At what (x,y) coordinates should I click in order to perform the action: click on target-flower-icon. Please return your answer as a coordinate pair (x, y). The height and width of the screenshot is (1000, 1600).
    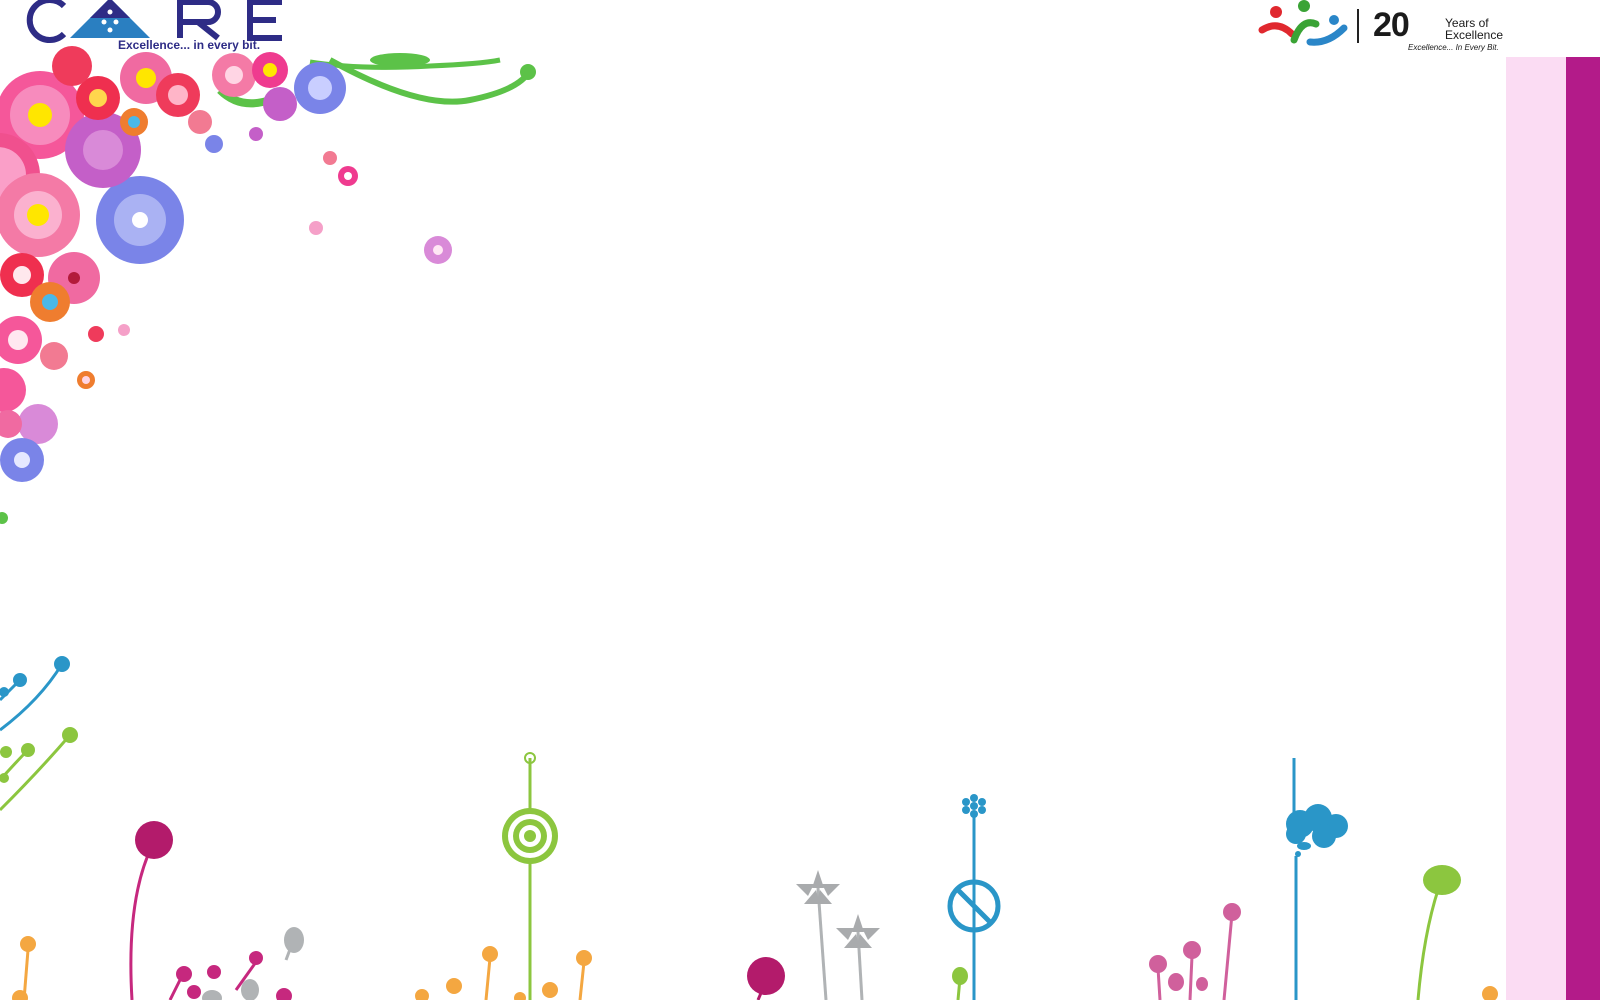
    Looking at the image, I should click on (530, 836).